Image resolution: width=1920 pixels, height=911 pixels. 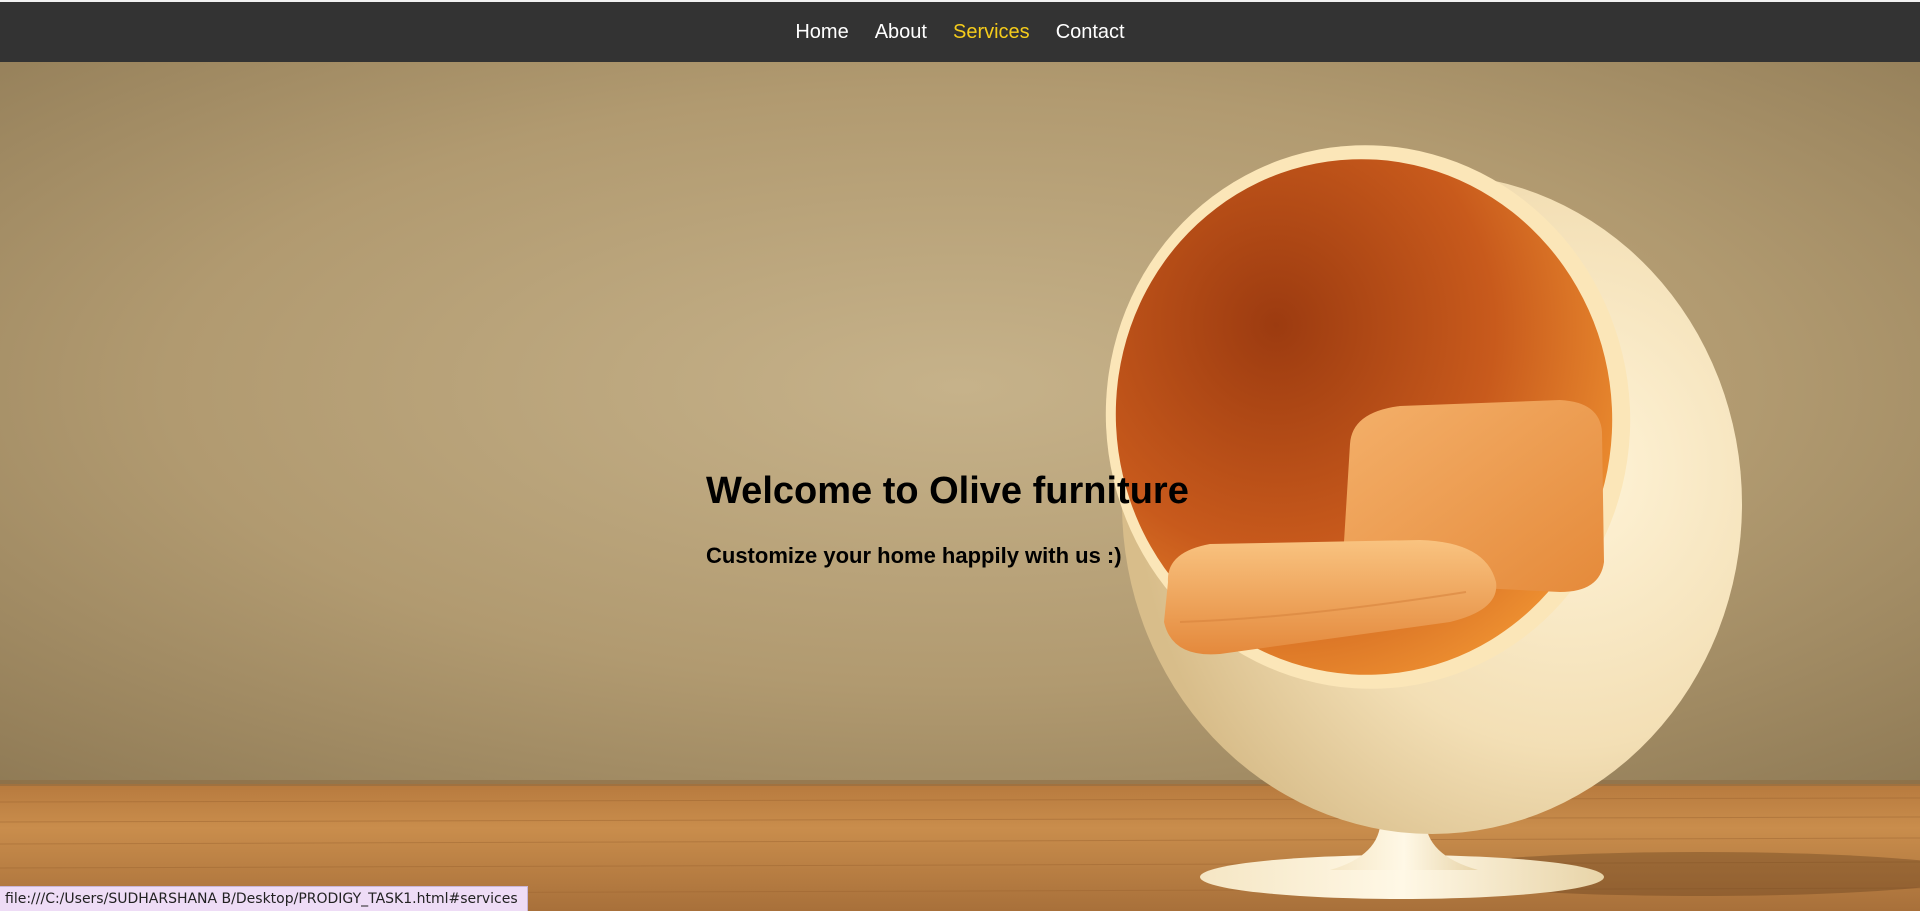 What do you see at coordinates (914, 555) in the screenshot?
I see `hero-subtitle: Customize your home happily with us :)` at bounding box center [914, 555].